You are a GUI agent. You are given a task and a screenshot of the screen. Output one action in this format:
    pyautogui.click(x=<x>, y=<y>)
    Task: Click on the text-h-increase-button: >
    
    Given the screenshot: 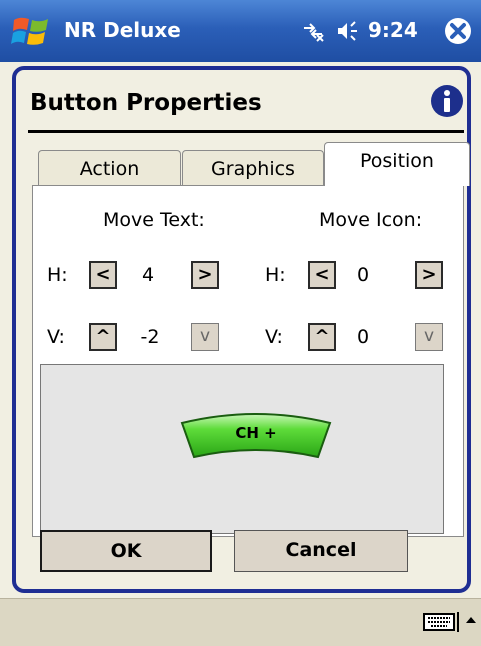 What is the action you would take?
    pyautogui.click(x=205, y=275)
    